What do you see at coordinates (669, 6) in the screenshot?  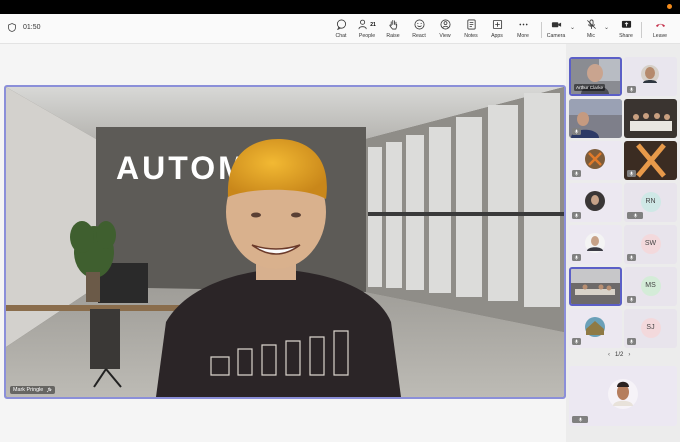 I see `notification-dot` at bounding box center [669, 6].